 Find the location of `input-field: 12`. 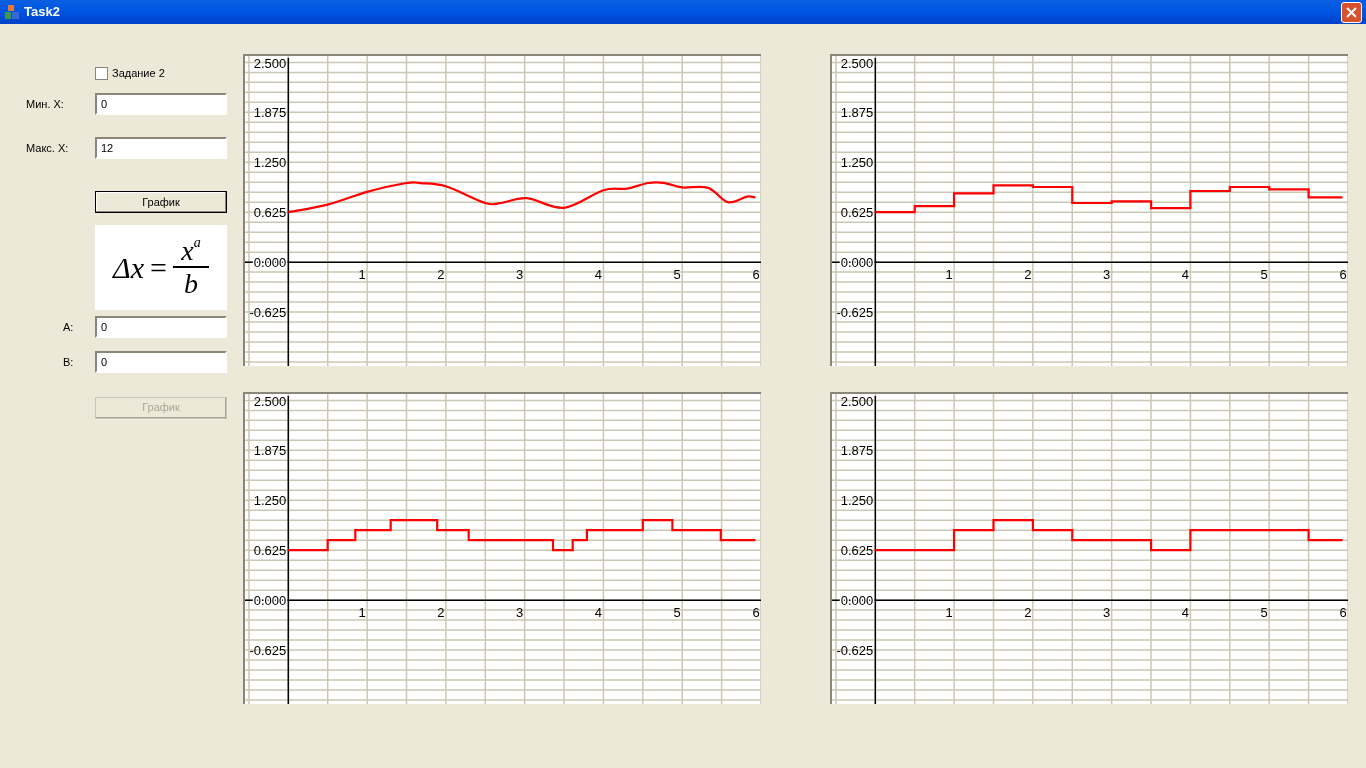

input-field: 12 is located at coordinates (161, 148).